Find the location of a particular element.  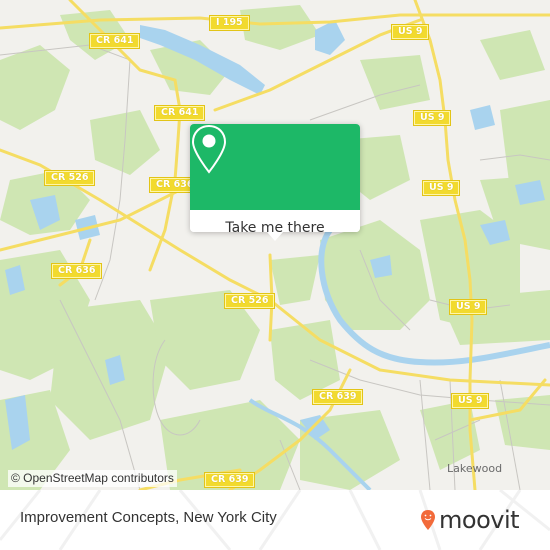

map-pin-icon is located at coordinates (209, 149).